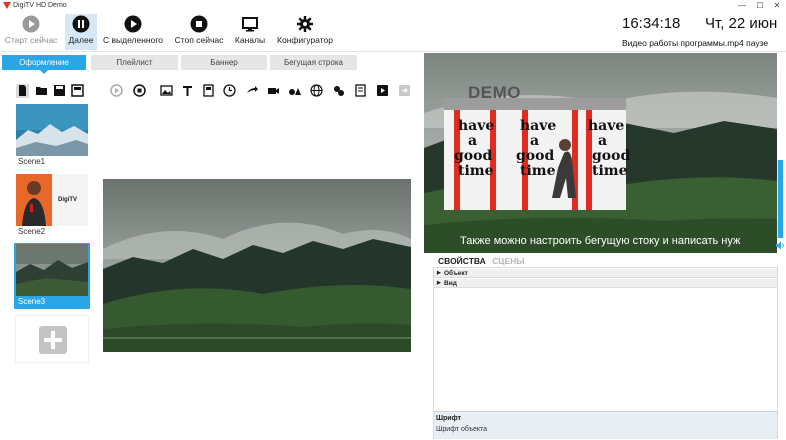 This screenshot has height=440, width=786. What do you see at coordinates (59, 91) in the screenshot?
I see `save-icon` at bounding box center [59, 91].